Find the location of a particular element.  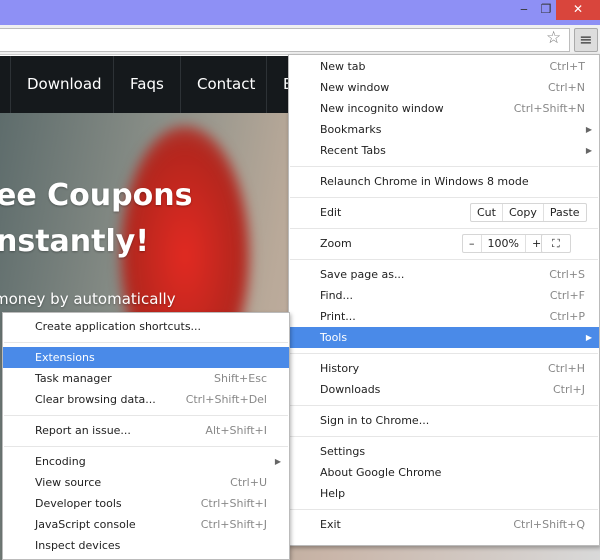

menu-item-new-window: New window Ctrl+N is located at coordinates (444, 87).